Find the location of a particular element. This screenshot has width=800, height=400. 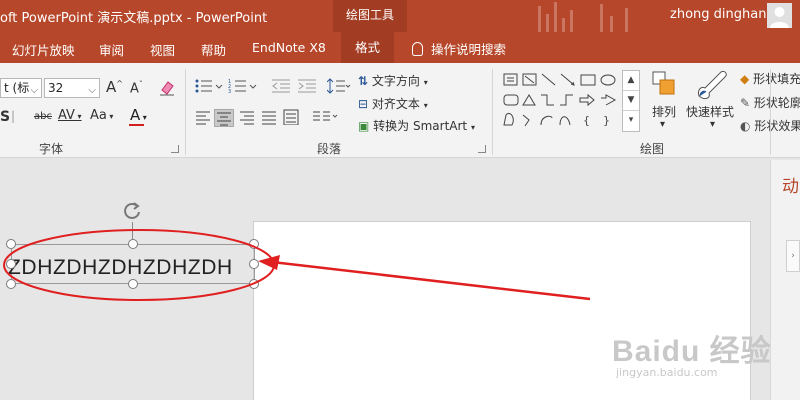

watermark-main: Baidu 经验 is located at coordinates (692, 351).